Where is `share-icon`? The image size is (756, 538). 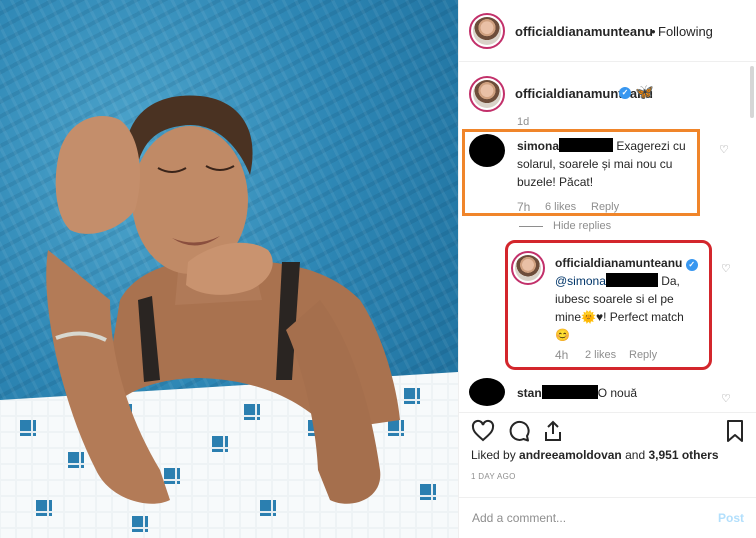 share-icon is located at coordinates (553, 431).